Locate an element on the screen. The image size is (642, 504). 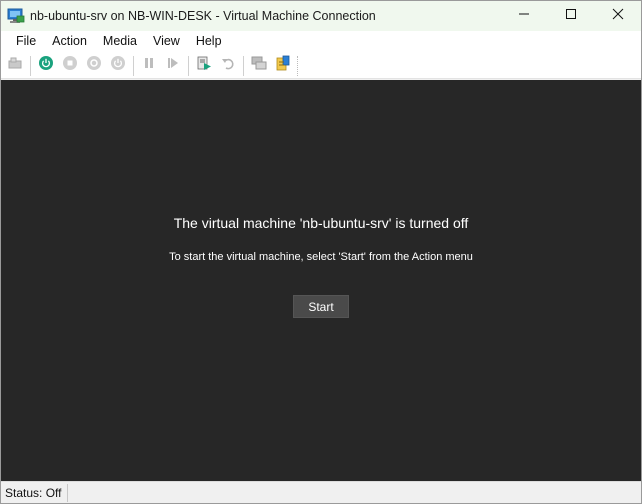
checkpoint-button is located at coordinates (204, 66).